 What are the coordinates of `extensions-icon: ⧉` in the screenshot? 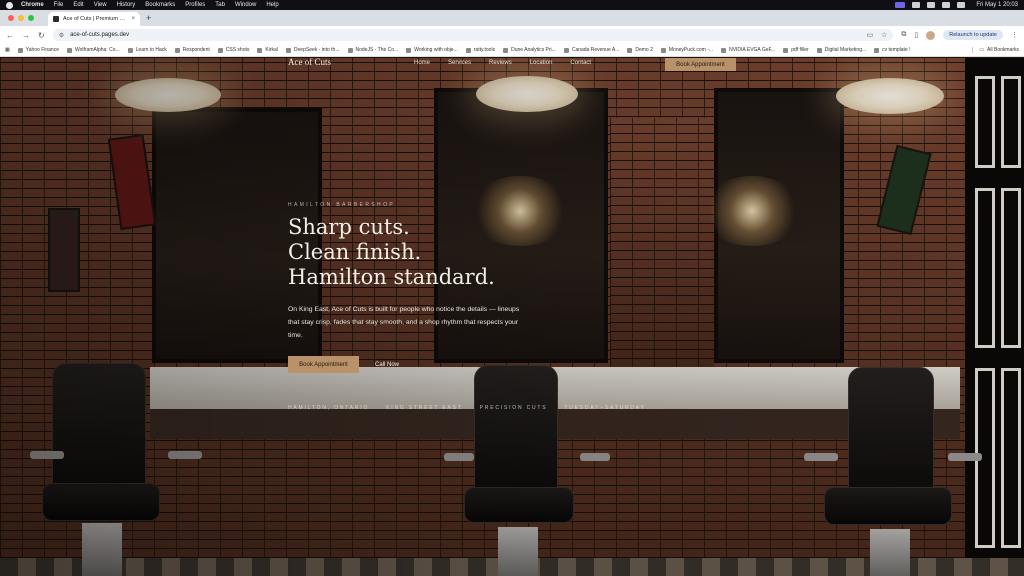 It's located at (903, 35).